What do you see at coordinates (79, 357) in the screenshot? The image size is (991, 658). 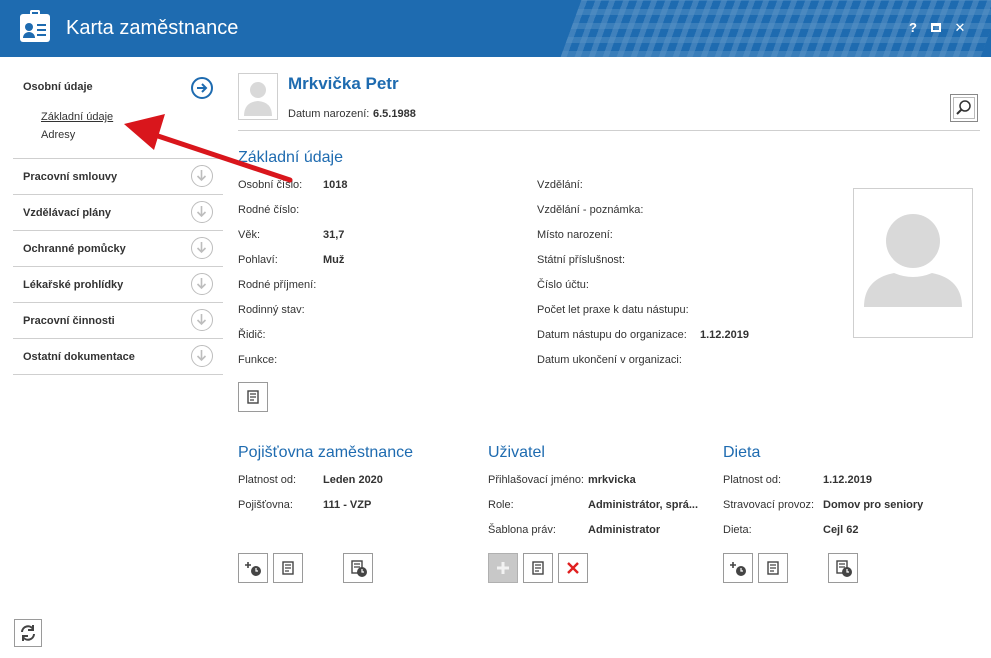 I see `sidebar-item-label: Ostatní dokumentace` at bounding box center [79, 357].